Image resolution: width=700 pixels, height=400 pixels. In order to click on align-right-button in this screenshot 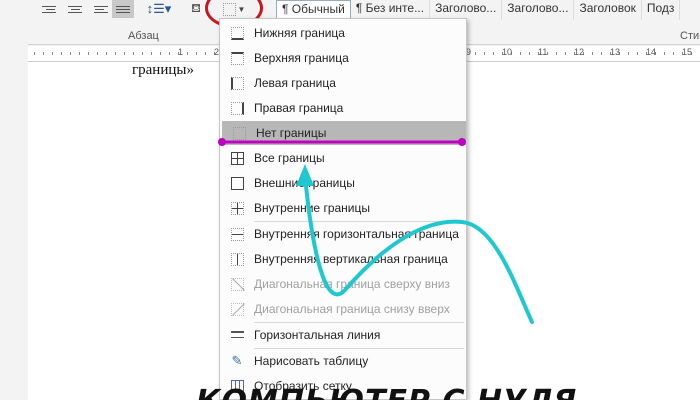, I will do `click(101, 9)`.